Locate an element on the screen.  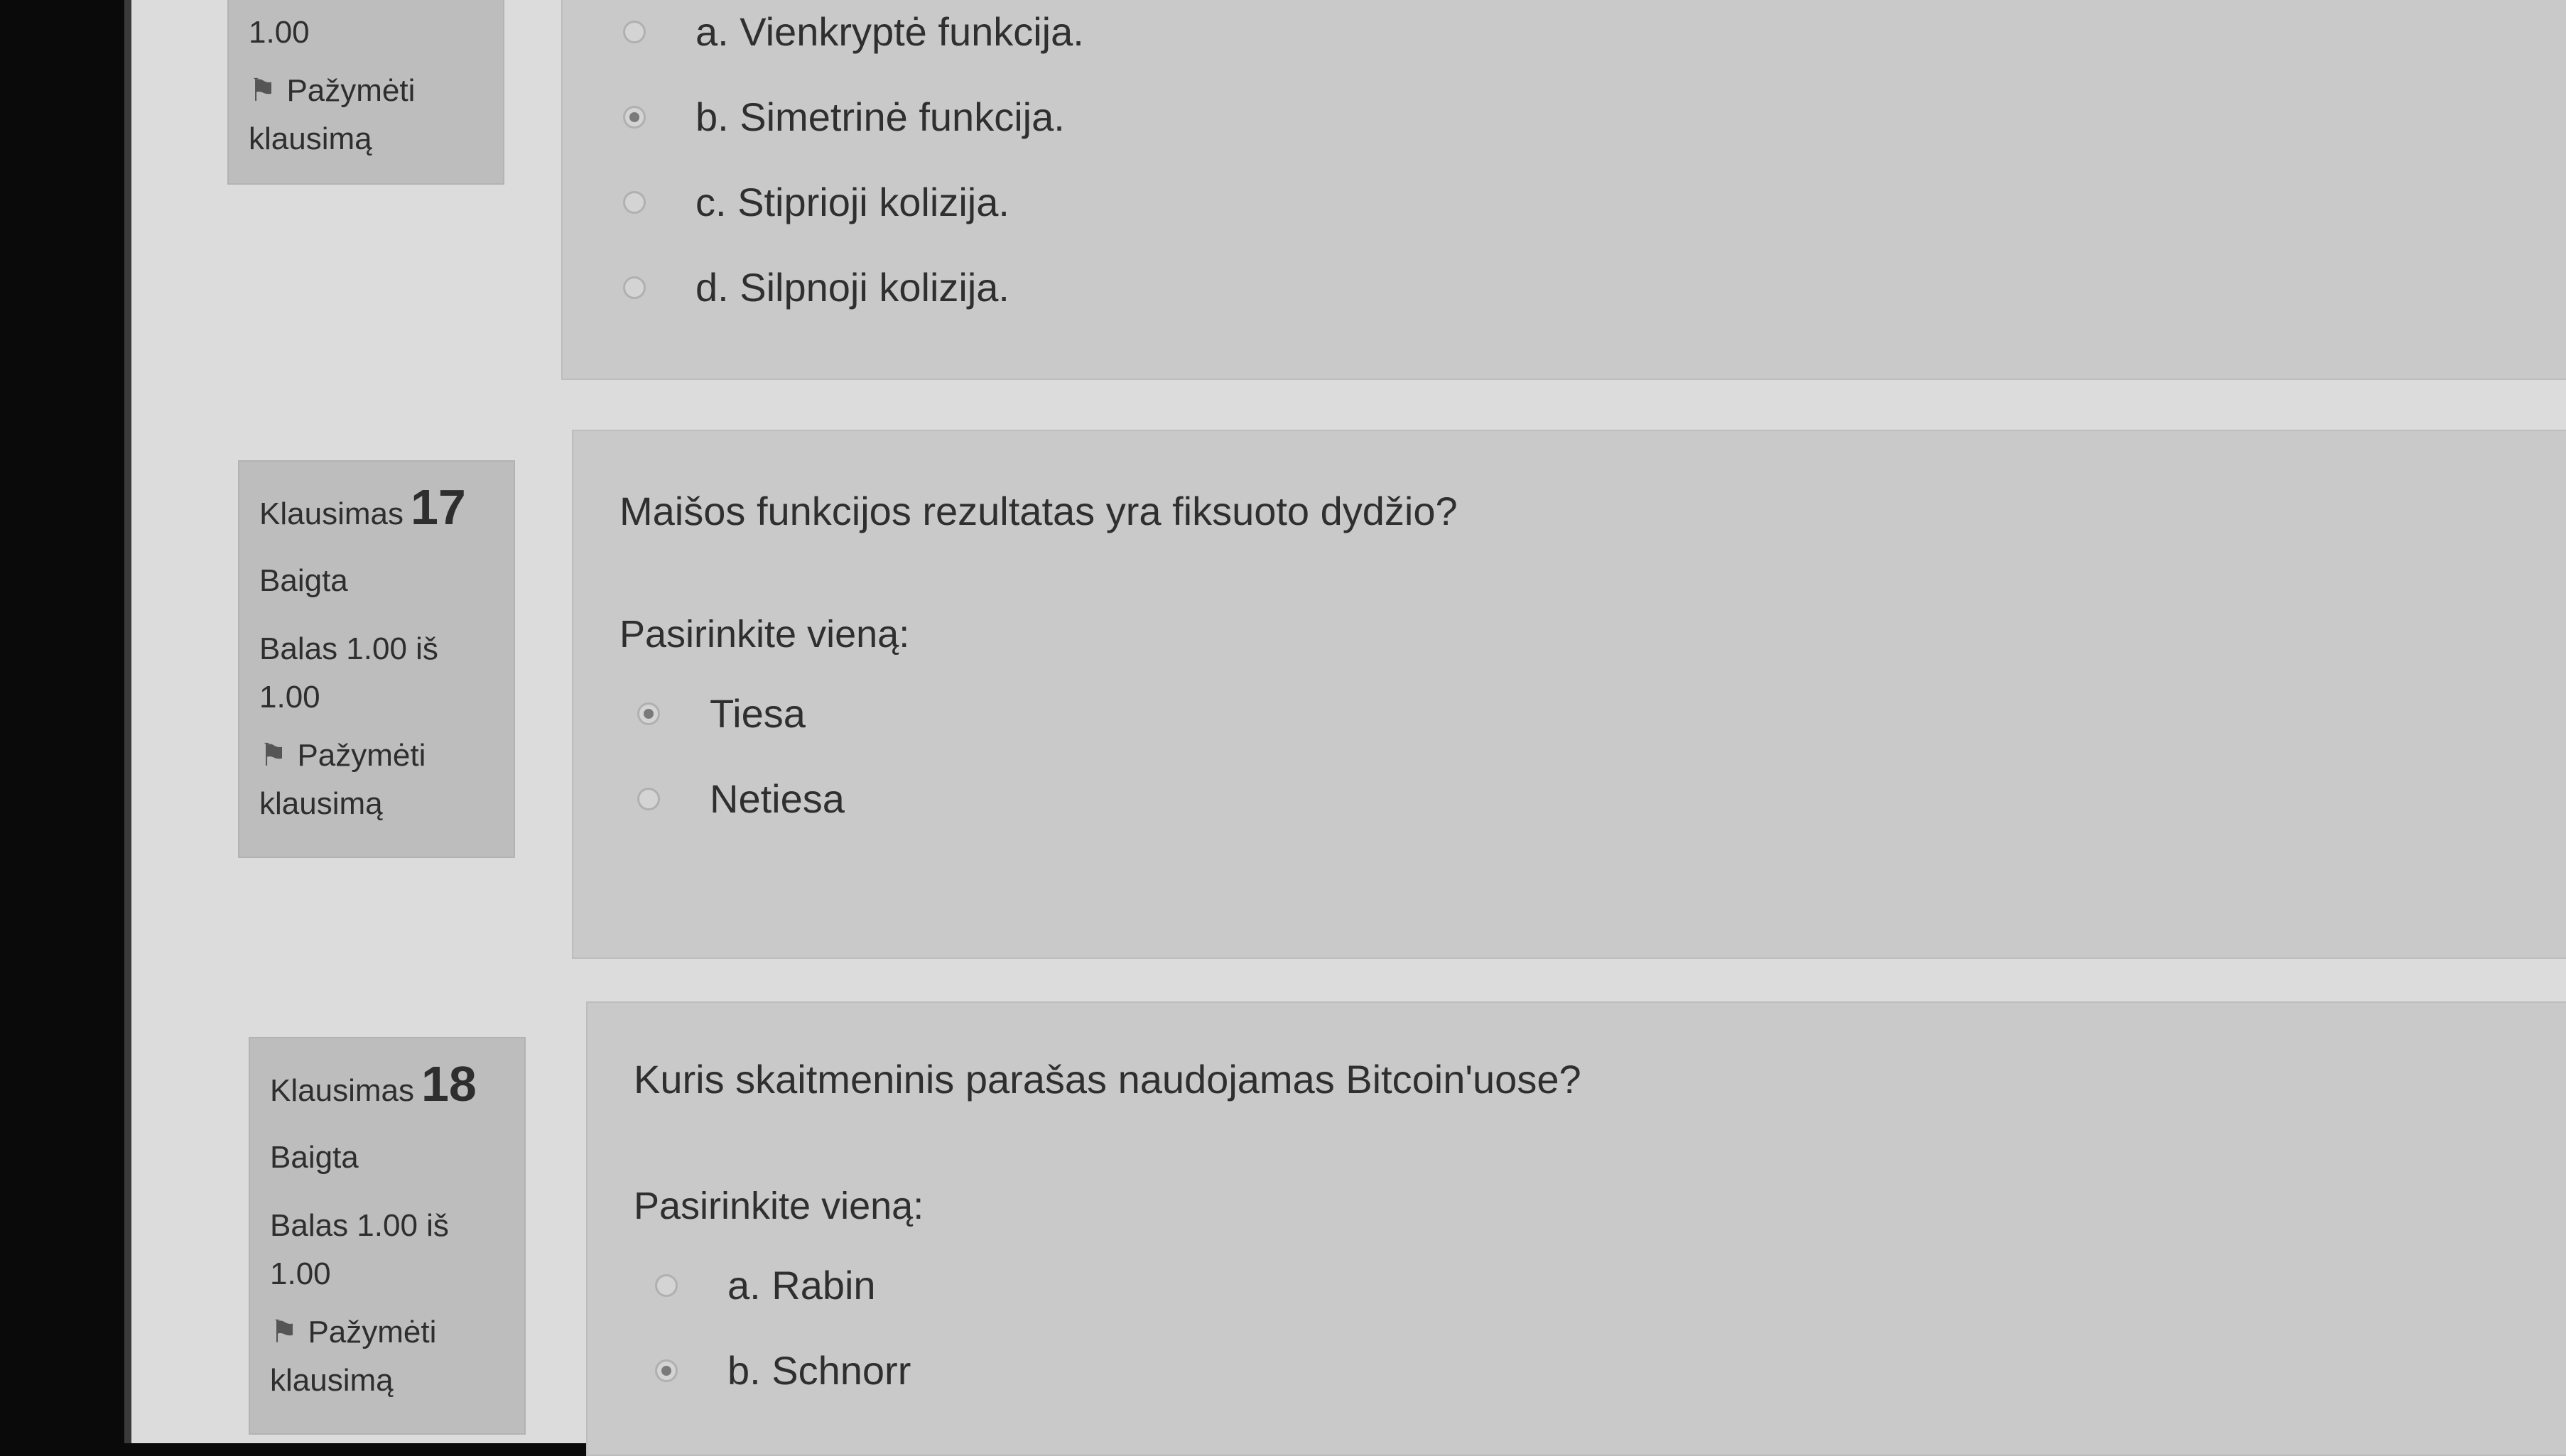
answer-option-label: c. Stiprioji kolizija. is located at coordinates (852, 202).